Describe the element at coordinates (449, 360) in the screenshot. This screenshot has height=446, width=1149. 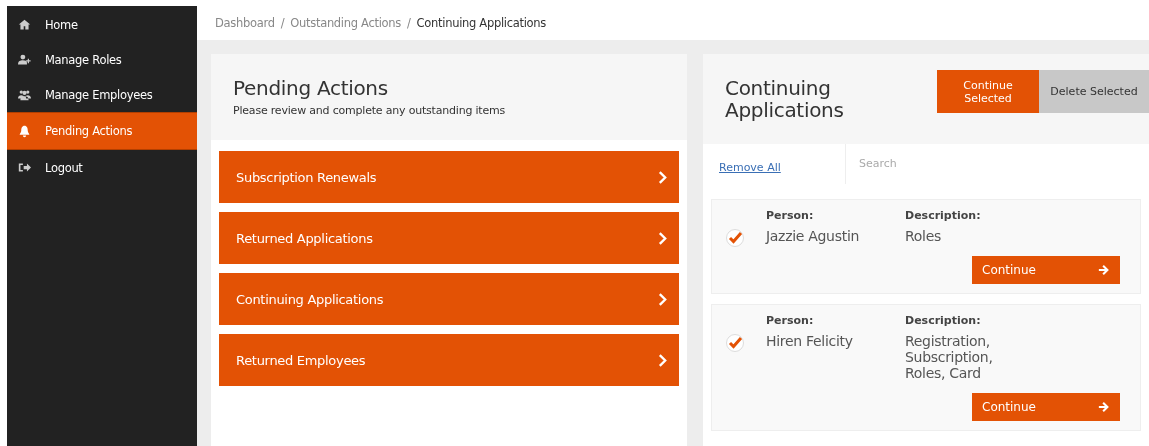
I see `action-button: Returned Employees` at that location.